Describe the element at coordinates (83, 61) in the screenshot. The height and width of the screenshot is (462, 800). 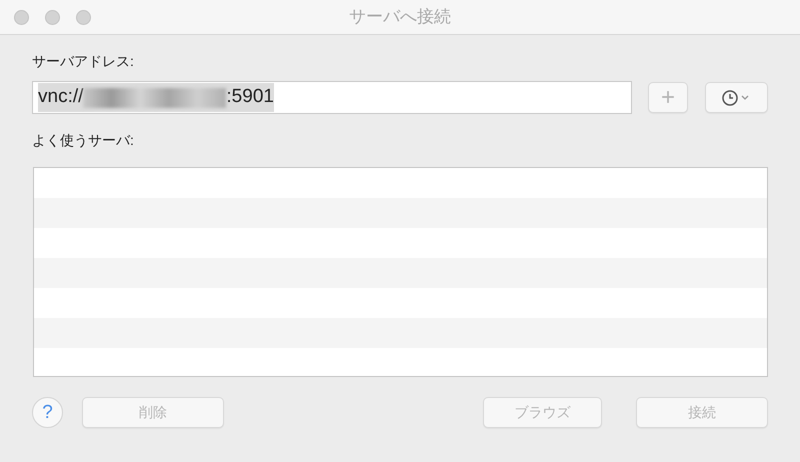
I see `field-label: サーバアドレス:` at that location.